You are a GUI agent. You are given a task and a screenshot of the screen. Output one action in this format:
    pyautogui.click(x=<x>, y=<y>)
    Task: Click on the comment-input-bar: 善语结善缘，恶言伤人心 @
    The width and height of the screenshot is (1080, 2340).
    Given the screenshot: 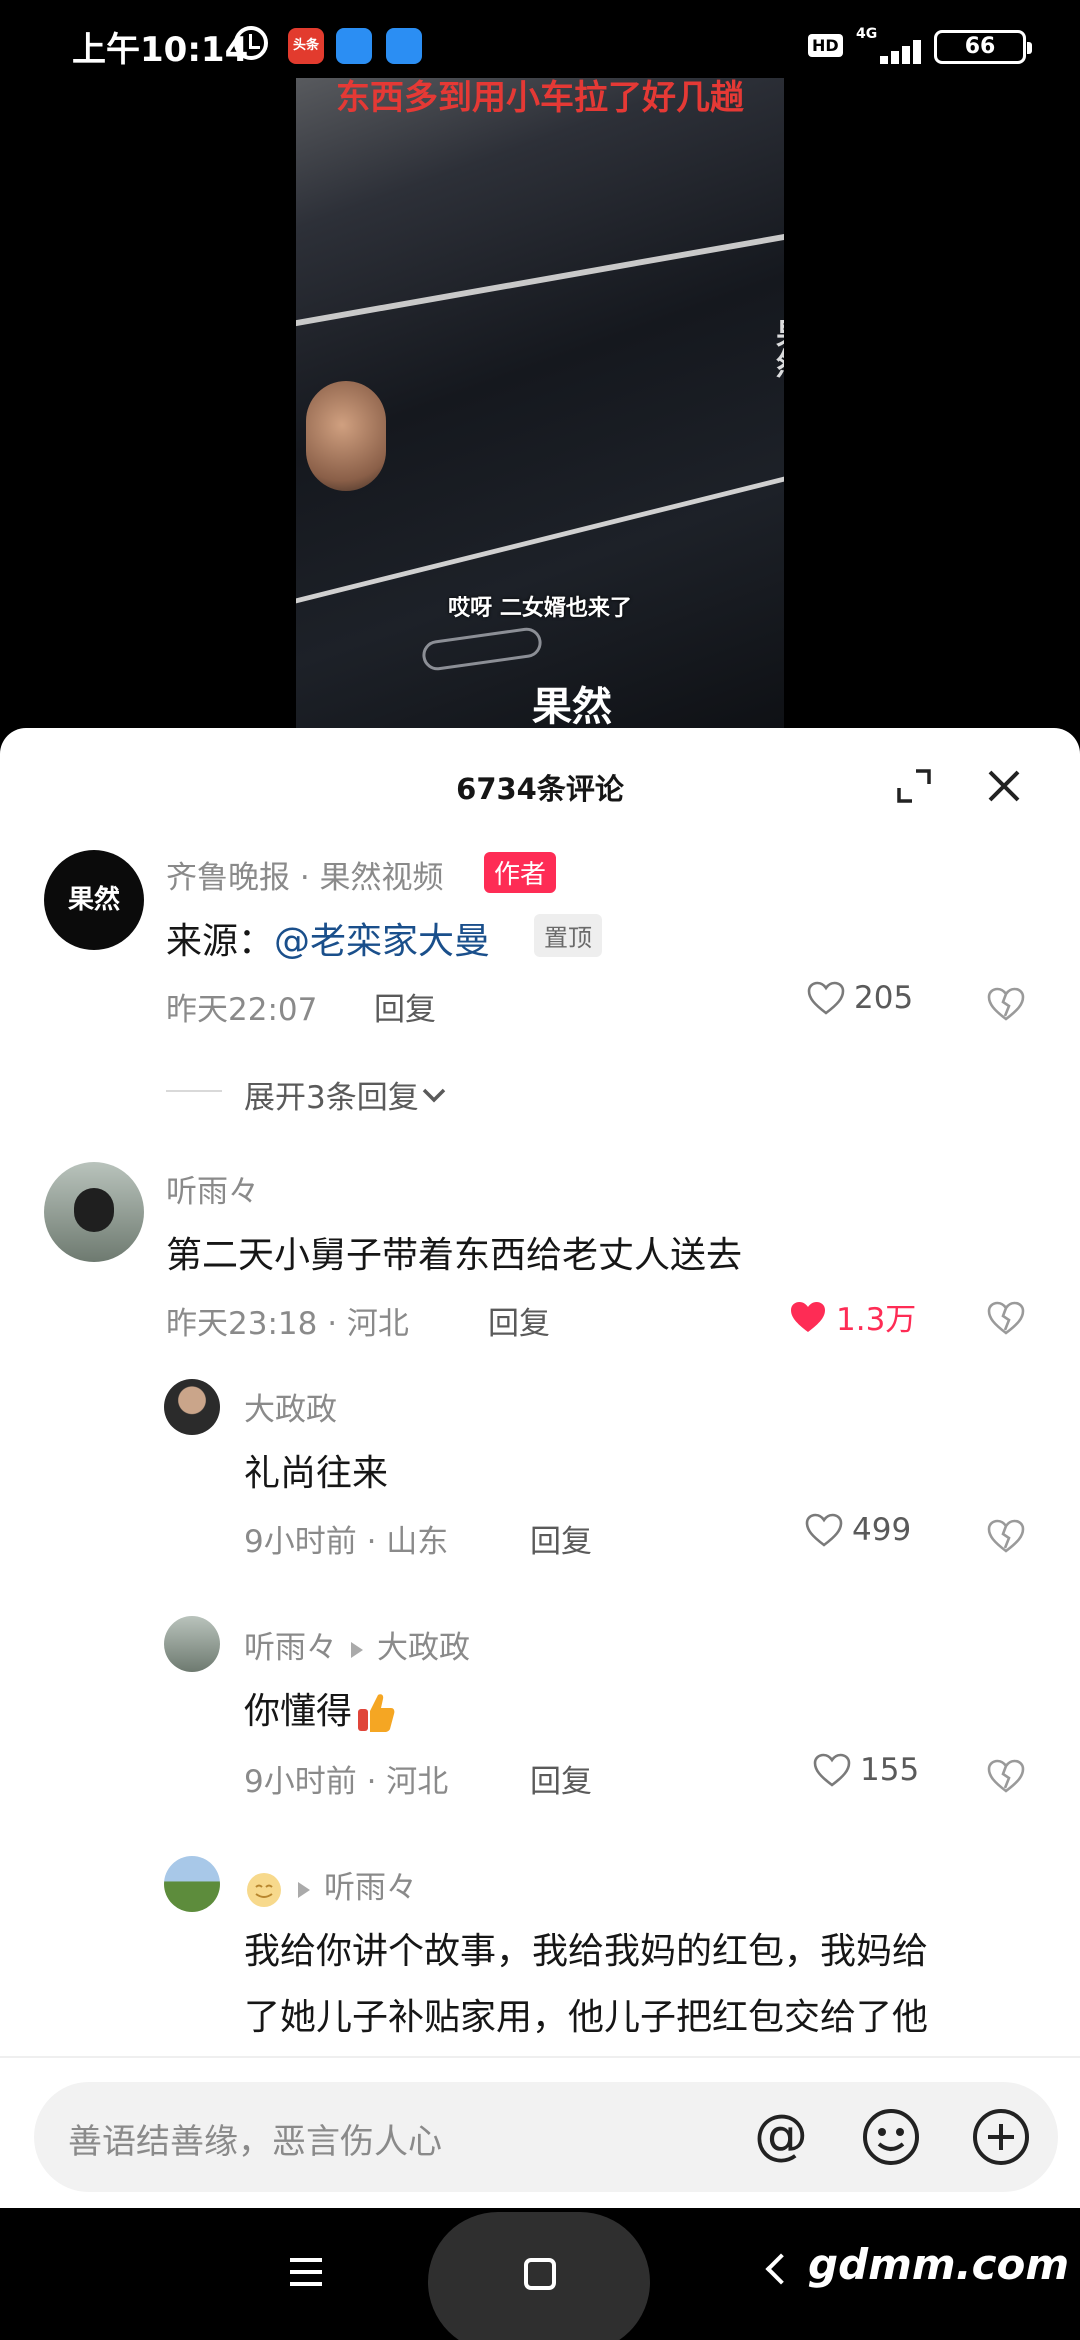 What is the action you would take?
    pyautogui.click(x=540, y=2132)
    